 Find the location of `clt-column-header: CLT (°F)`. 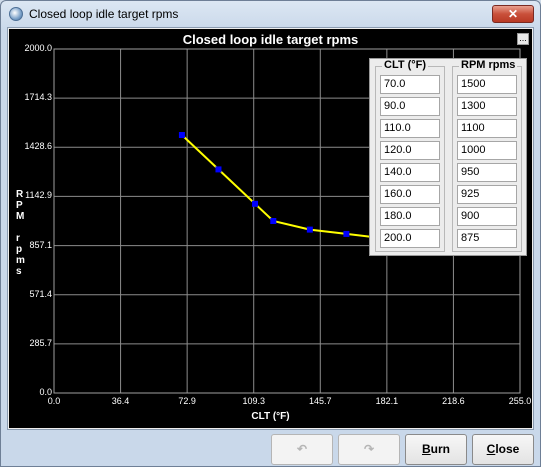

clt-column-header: CLT (°F) is located at coordinates (405, 65).